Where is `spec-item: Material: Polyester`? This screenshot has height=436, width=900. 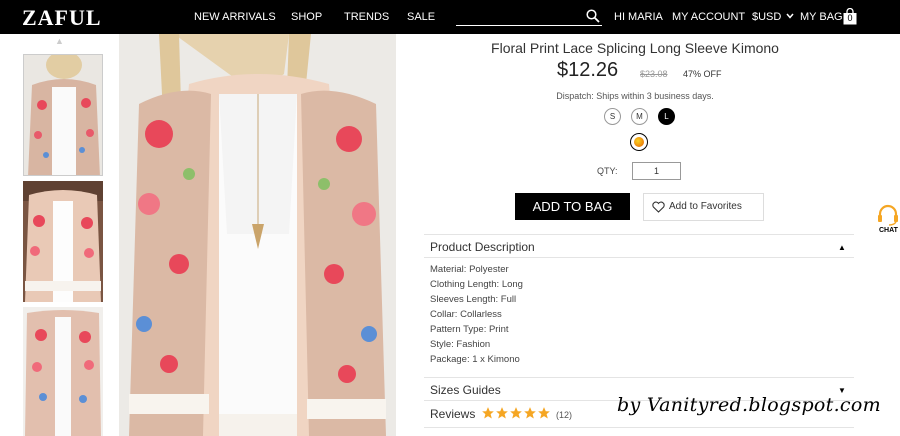 spec-item: Material: Polyester is located at coordinates (469, 269).